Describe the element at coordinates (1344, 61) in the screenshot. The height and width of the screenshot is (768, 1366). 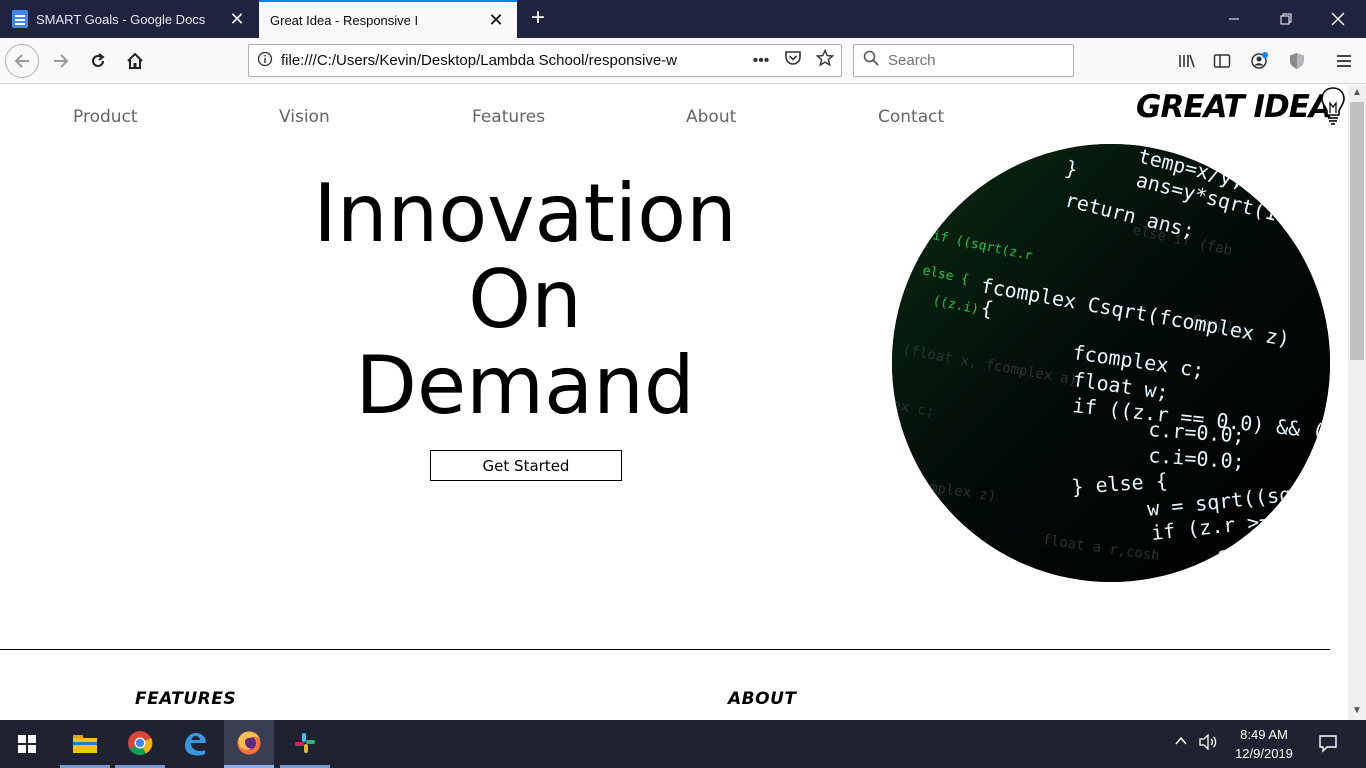
I see `menu-icon` at that location.